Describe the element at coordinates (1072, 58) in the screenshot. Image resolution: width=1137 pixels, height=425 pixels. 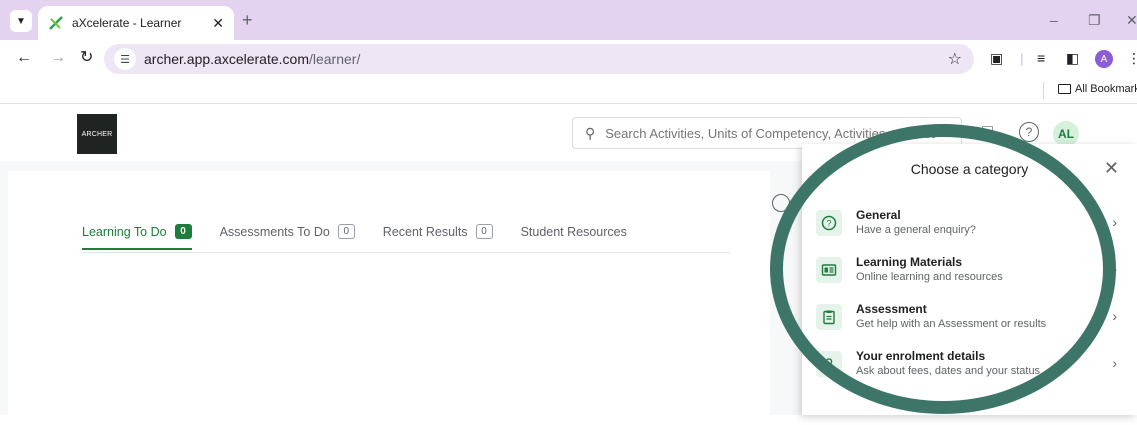
I see `side-panel-icon: ◧` at that location.